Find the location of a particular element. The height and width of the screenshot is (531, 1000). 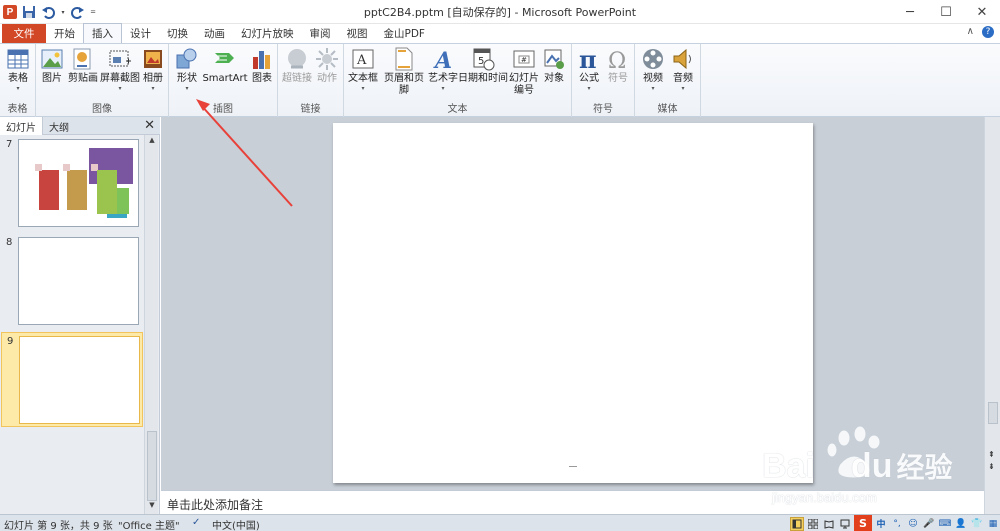

tab-design: 设计 is located at coordinates (140, 33).